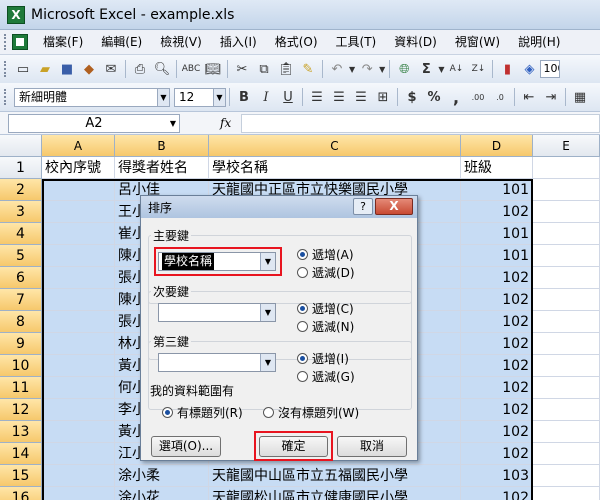 The height and width of the screenshot is (500, 600). What do you see at coordinates (181, 42) in the screenshot?
I see `menu-view: 檢視(V)` at bounding box center [181, 42].